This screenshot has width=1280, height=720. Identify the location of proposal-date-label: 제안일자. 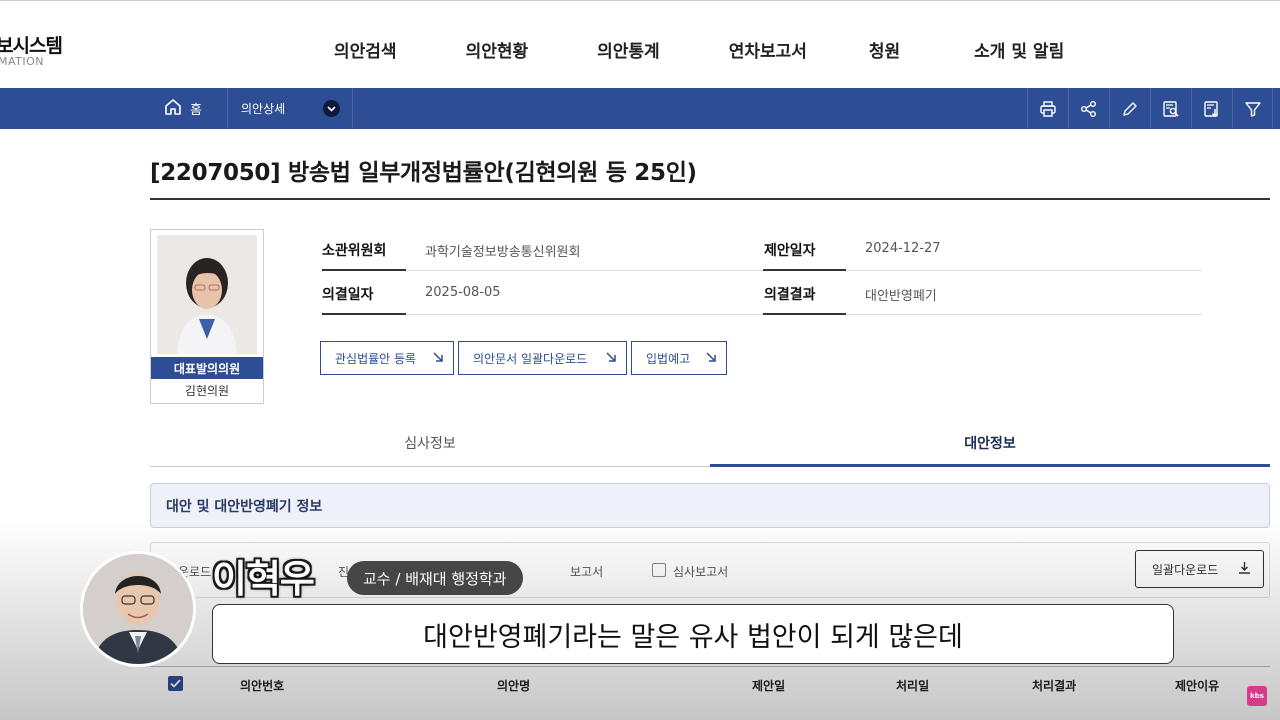
(790, 251).